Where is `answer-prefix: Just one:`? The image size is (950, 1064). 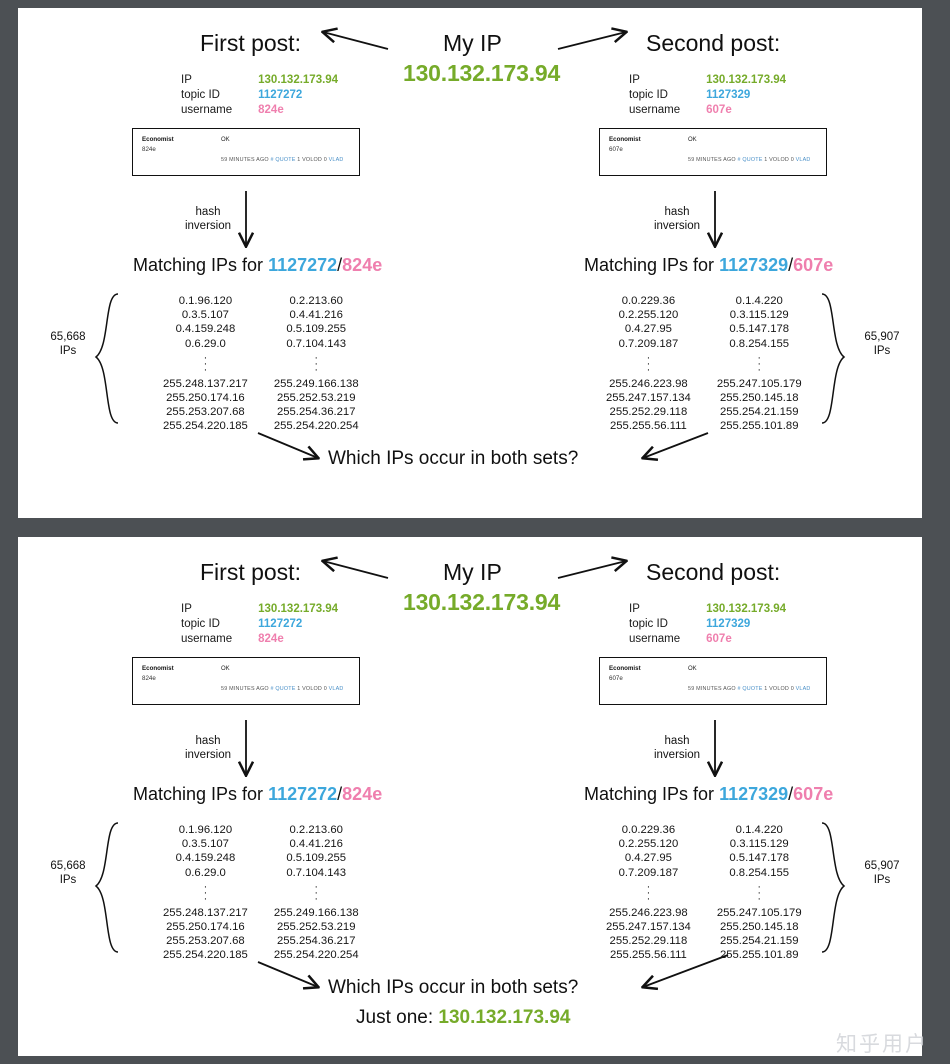 answer-prefix: Just one: is located at coordinates (397, 1017).